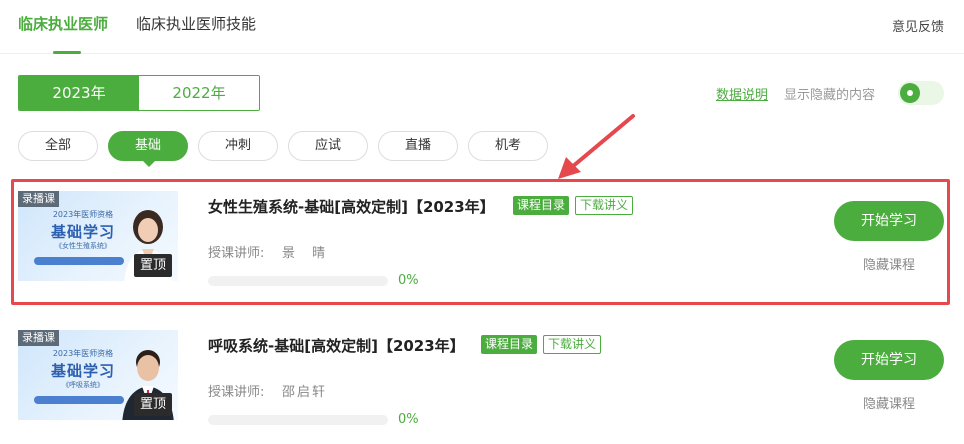 Image resolution: width=964 pixels, height=444 pixels. What do you see at coordinates (418, 146) in the screenshot?
I see `filter-live: 直播` at bounding box center [418, 146].